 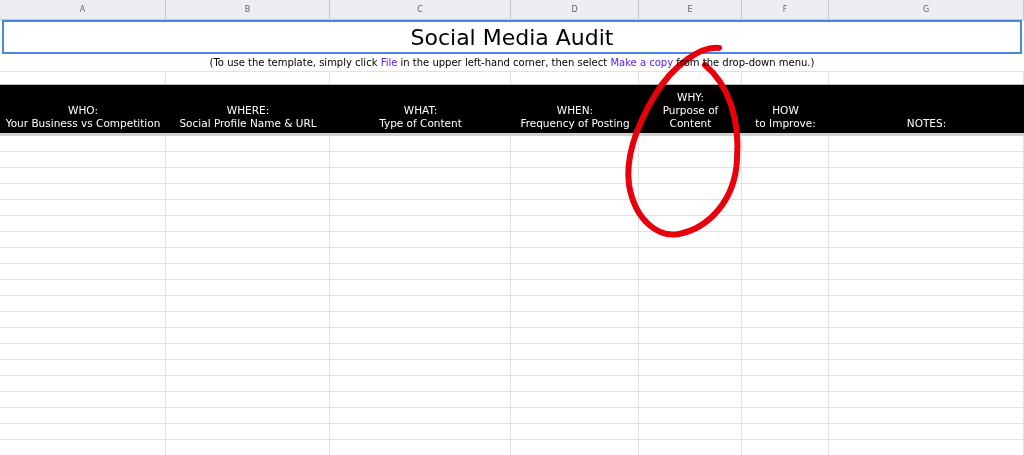 I want to click on column-header: A, so click(x=83, y=9).